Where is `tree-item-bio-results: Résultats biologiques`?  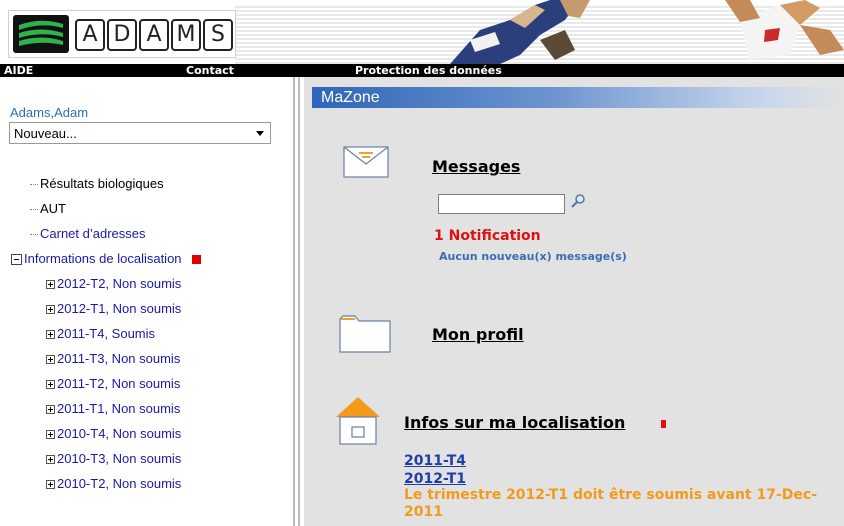
tree-item-bio-results: Résultats biologiques is located at coordinates (97, 184).